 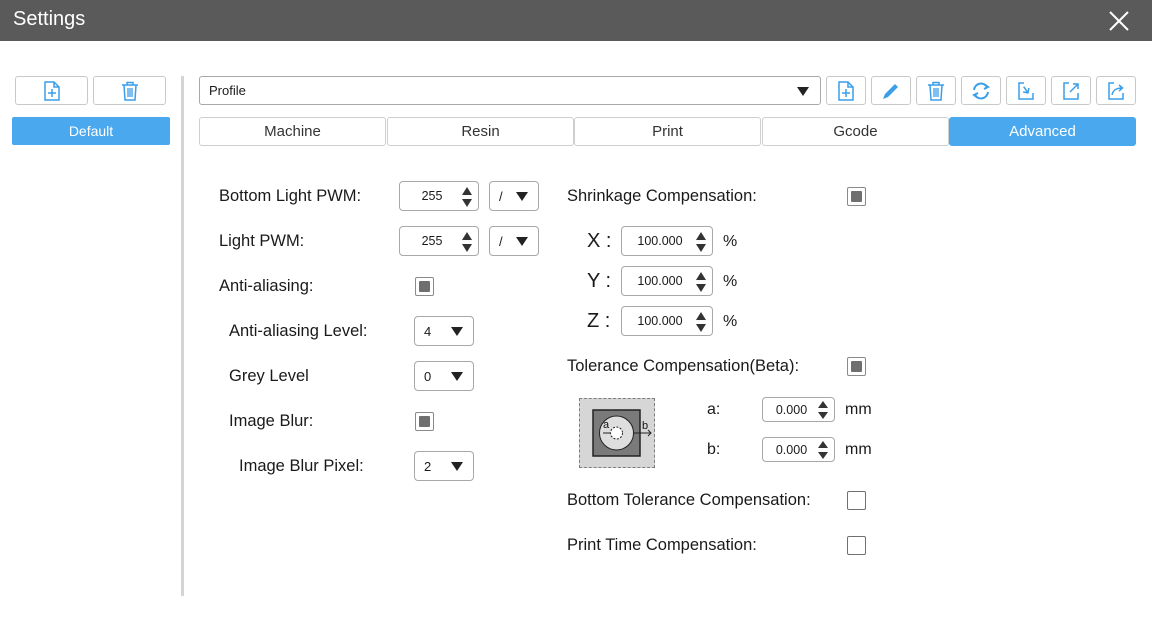 What do you see at coordinates (683, 366) in the screenshot?
I see `tolerance-compensation-label: Tolerance Compensation(Beta):` at bounding box center [683, 366].